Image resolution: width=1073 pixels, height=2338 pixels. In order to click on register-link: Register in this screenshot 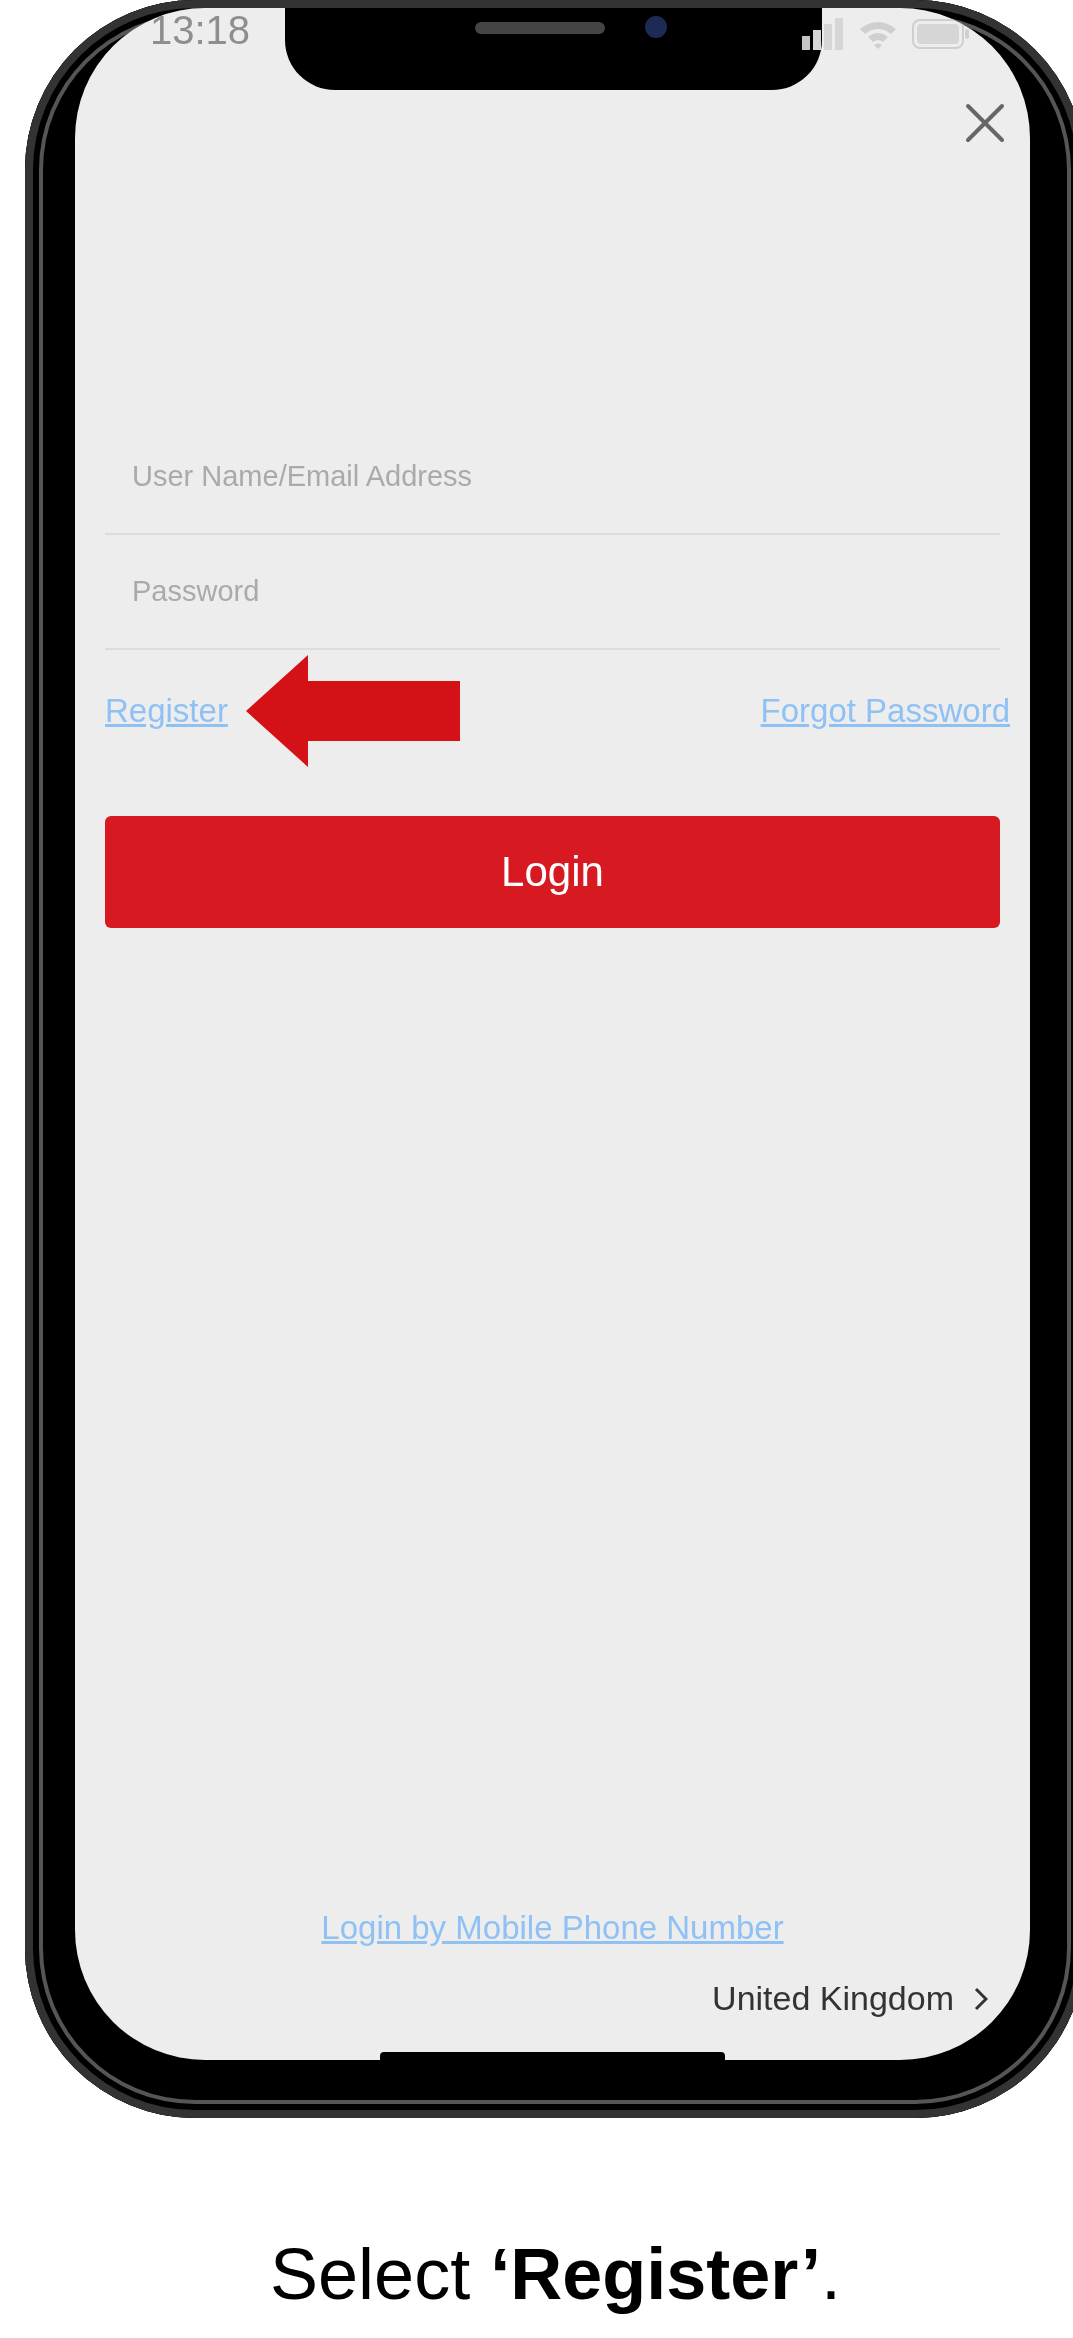, I will do `click(166, 711)`.